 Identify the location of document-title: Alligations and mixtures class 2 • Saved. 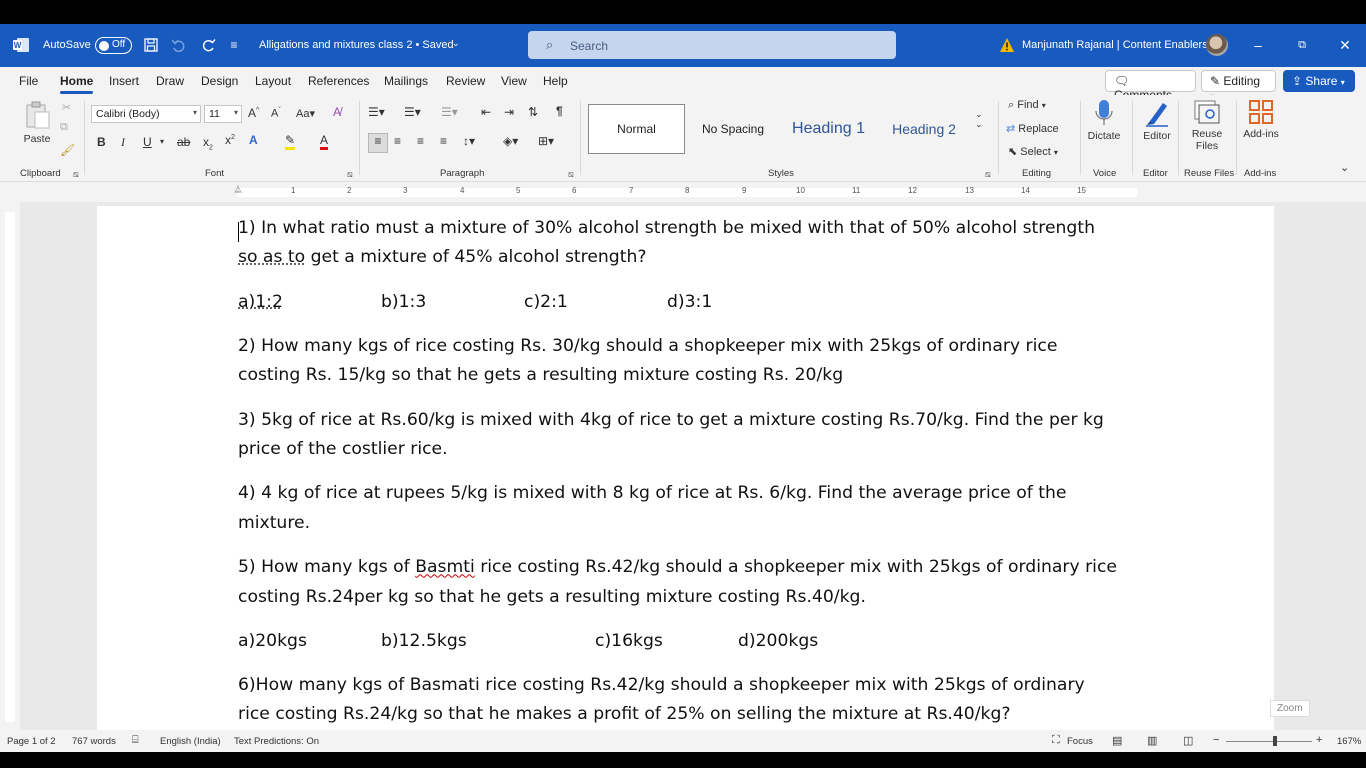
(356, 45).